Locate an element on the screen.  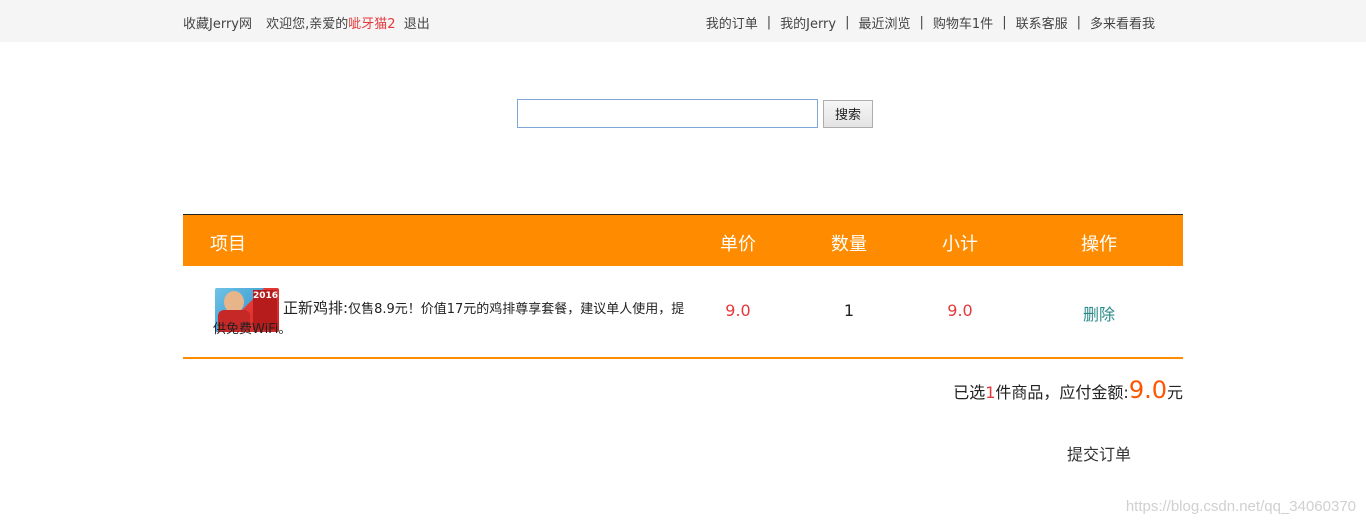
header-operation: 操作 is located at coordinates (1099, 244).